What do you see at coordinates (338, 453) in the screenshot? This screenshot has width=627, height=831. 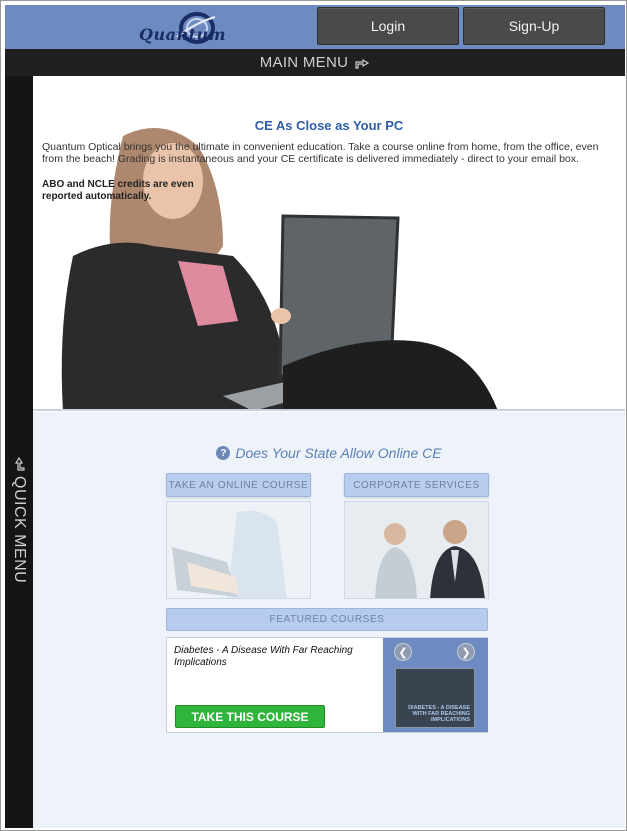 I see `state-allow-label: Does Your State Allow Online CE` at bounding box center [338, 453].